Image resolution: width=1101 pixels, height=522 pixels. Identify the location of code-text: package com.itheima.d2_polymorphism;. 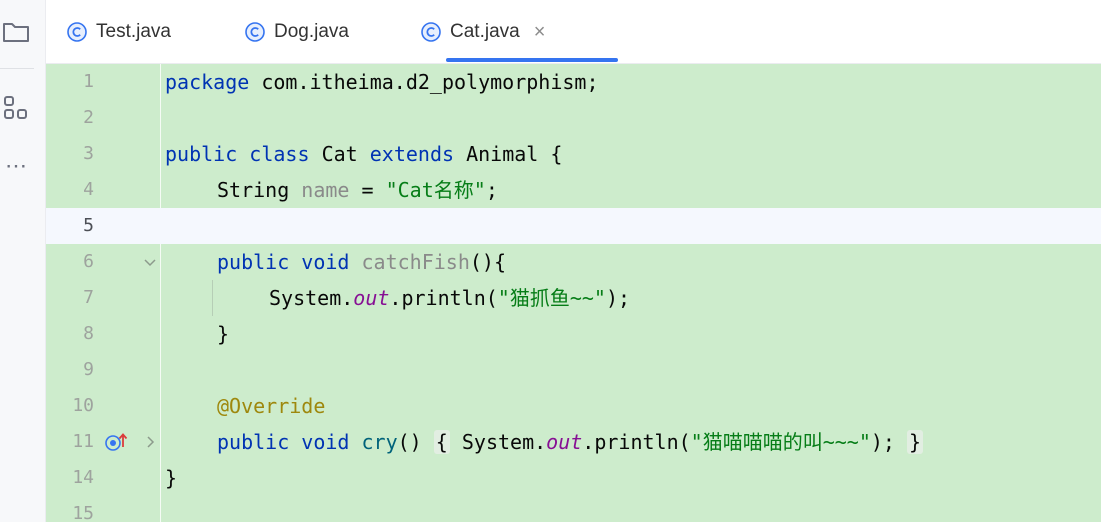
(382, 82).